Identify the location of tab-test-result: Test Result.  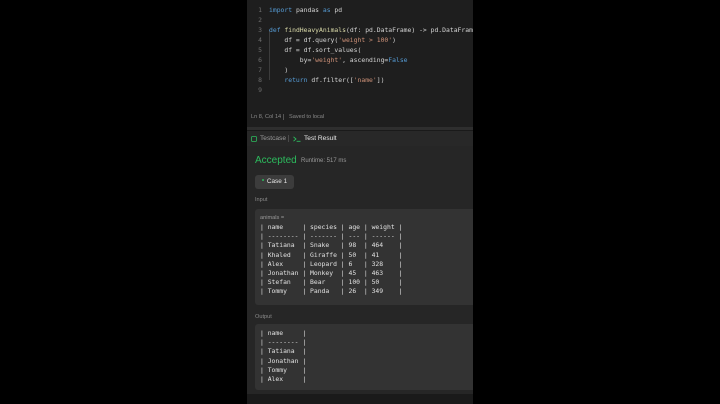
(315, 138).